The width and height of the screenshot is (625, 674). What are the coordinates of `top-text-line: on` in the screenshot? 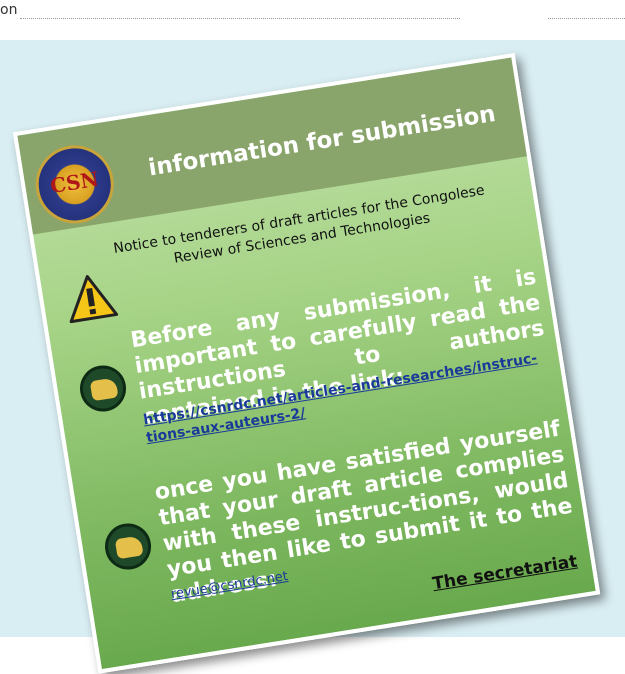 It's located at (312, 20).